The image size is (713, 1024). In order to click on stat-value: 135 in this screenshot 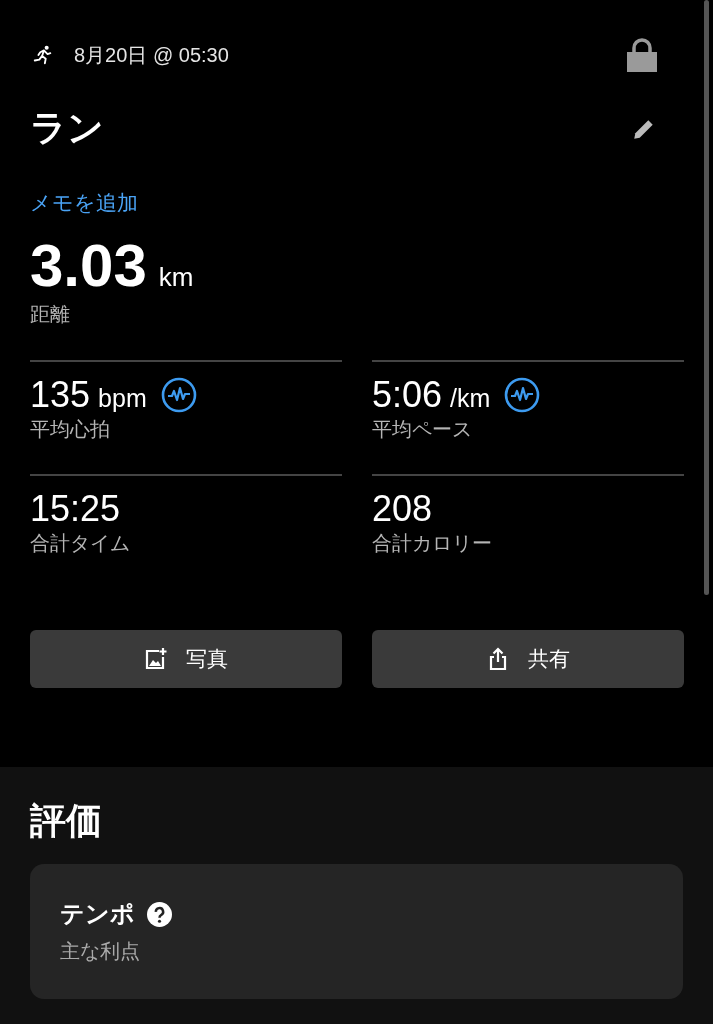, I will do `click(60, 395)`.